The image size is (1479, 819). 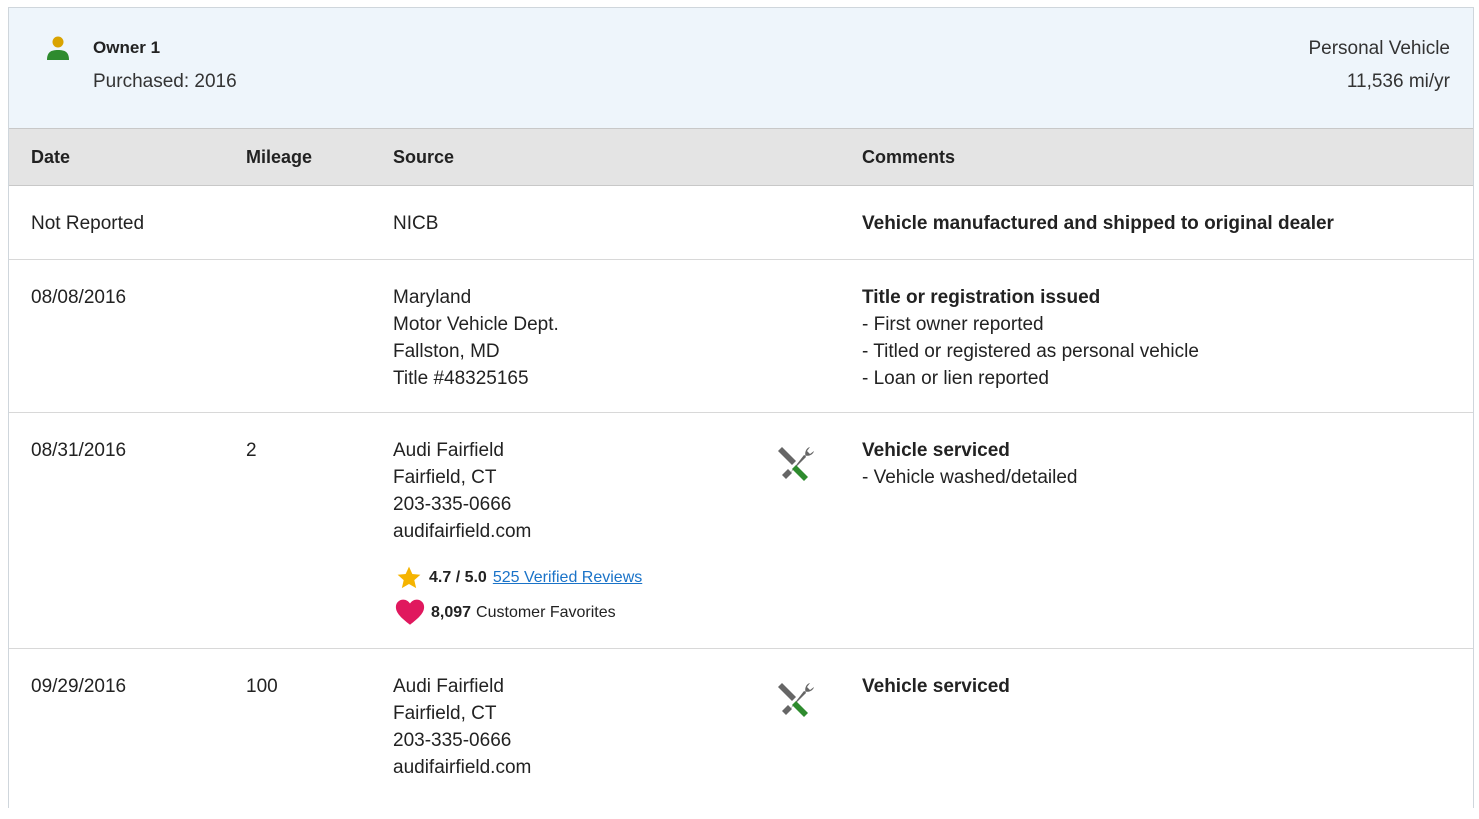 I want to click on source-line: Motor Vehicle Dept., so click(x=476, y=324).